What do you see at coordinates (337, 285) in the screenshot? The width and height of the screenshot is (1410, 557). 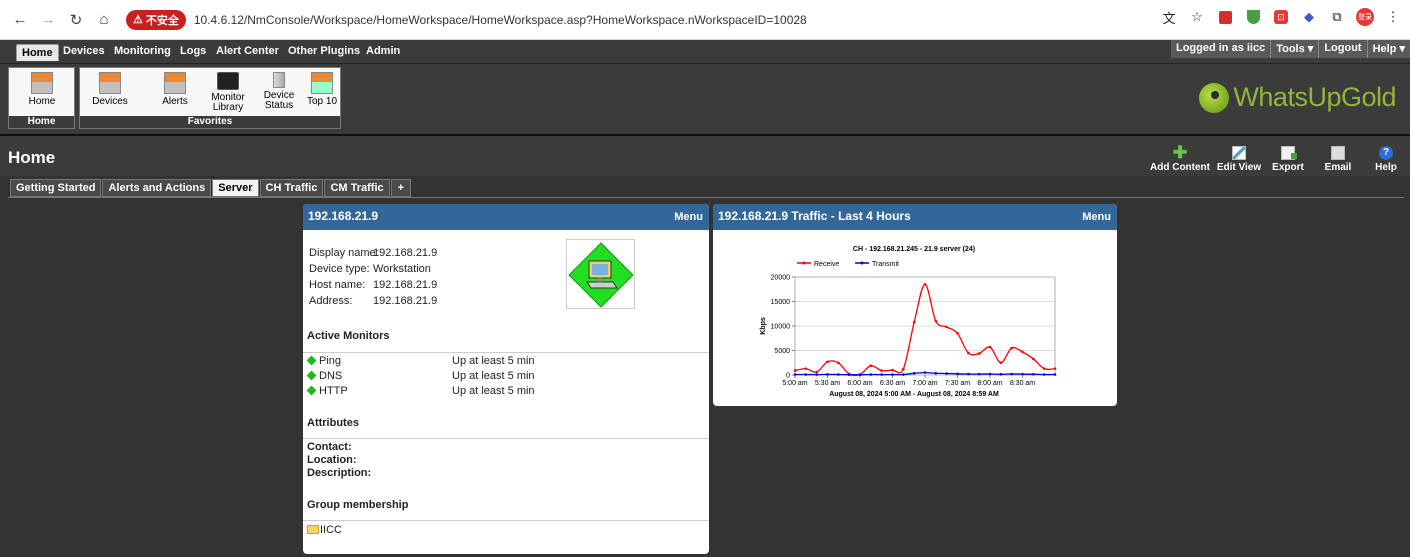 I see `host-name-label: Host name:` at bounding box center [337, 285].